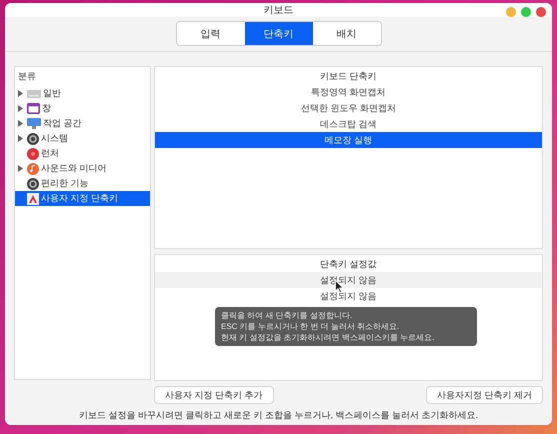 The width and height of the screenshot is (557, 434). What do you see at coordinates (278, 33) in the screenshot?
I see `tab: 단축키` at bounding box center [278, 33].